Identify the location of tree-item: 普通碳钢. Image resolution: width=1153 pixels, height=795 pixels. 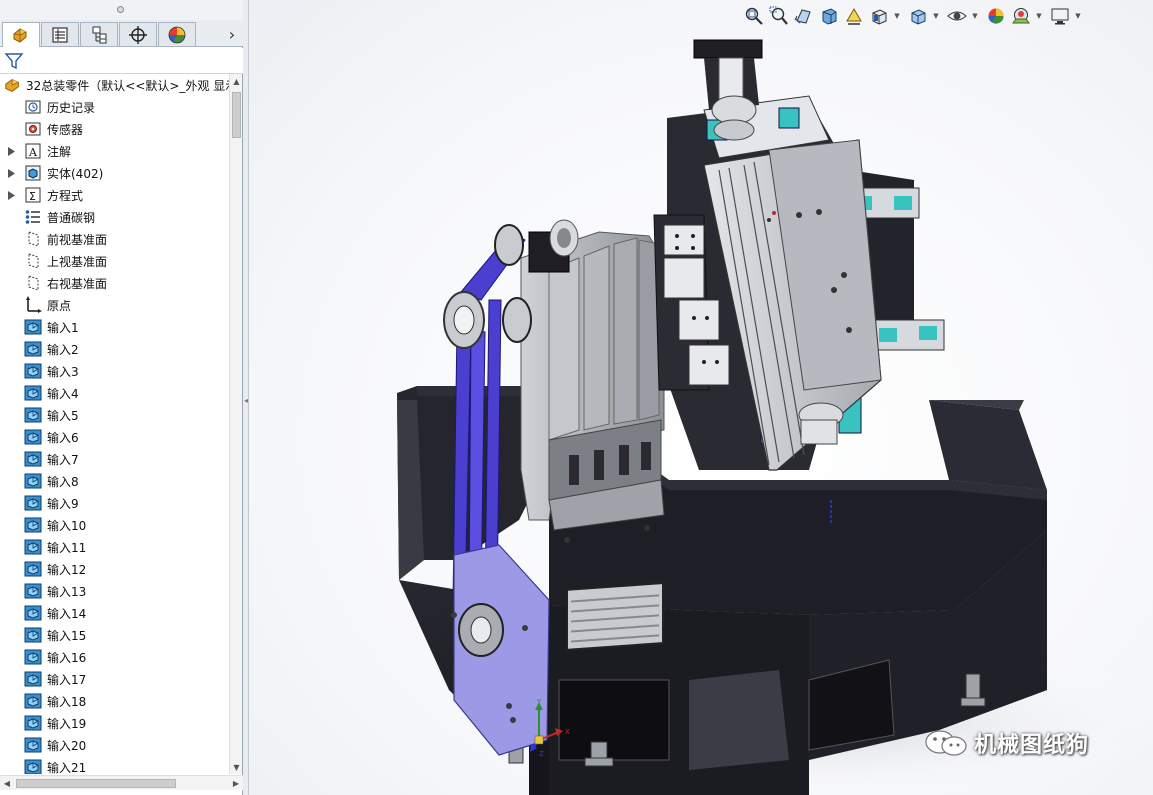
(114, 217).